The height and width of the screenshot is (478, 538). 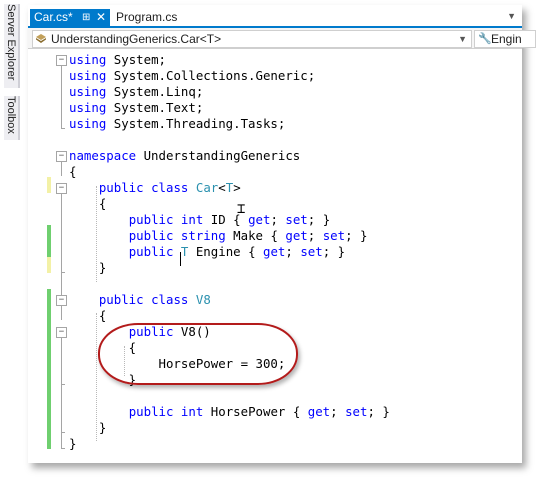 I want to click on code-line: namespace UnderstandingGenerics, so click(x=184, y=156).